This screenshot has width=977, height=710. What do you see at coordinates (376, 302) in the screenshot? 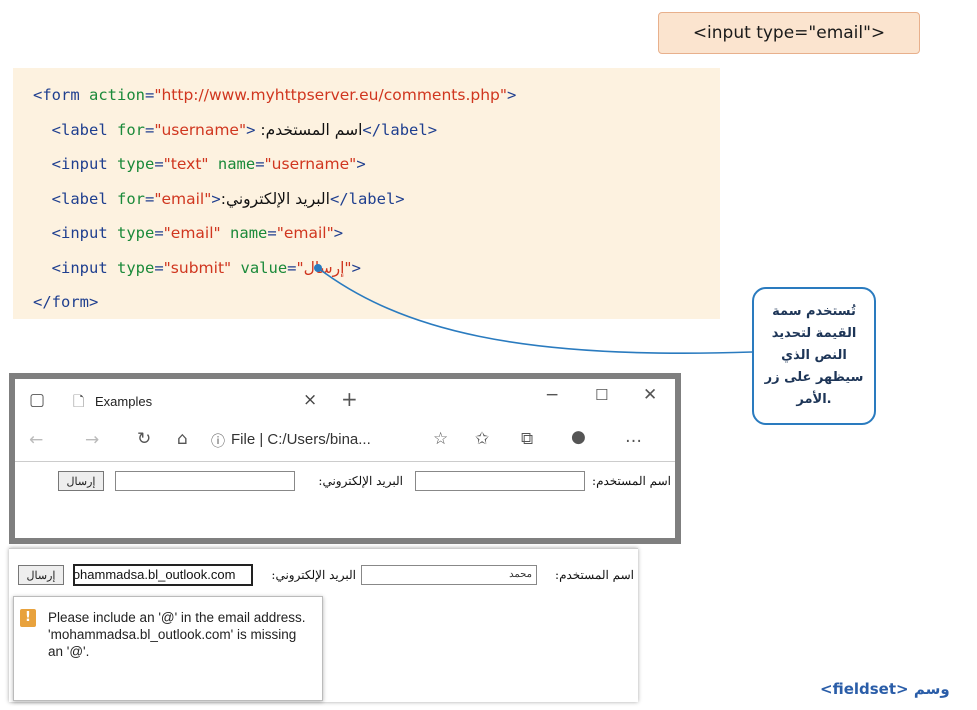
I see `code-line-7: </form>` at bounding box center [376, 302].